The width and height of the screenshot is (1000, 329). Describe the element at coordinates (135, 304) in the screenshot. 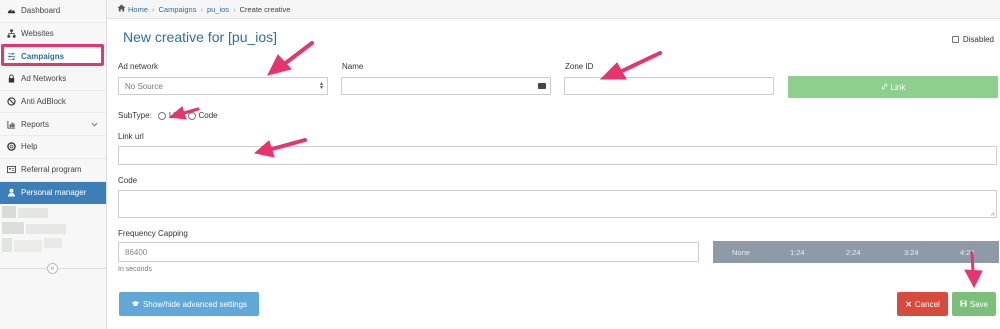

I see `graduation-cap-icon` at that location.